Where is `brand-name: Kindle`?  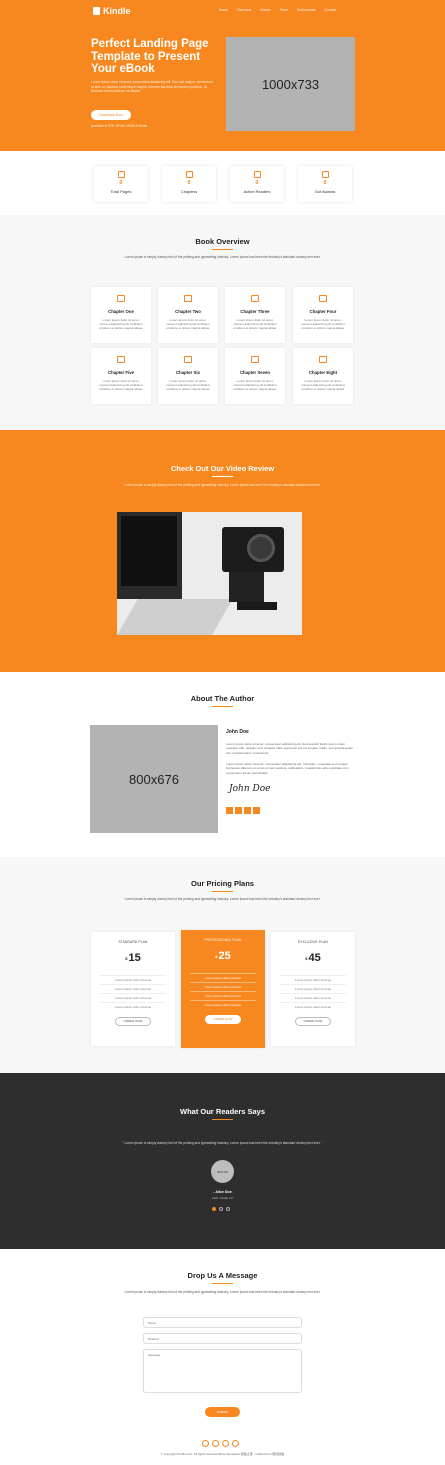
brand-name: Kindle is located at coordinates (117, 11).